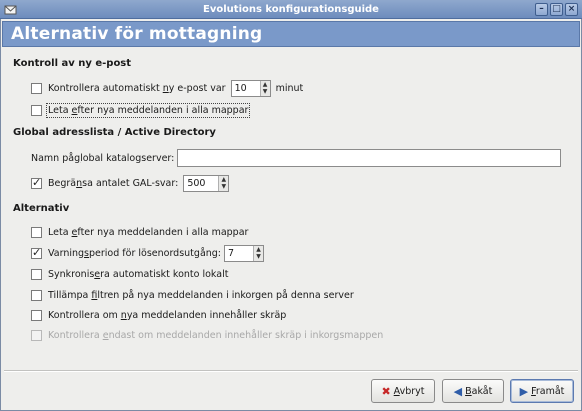 This screenshot has width=582, height=411. Describe the element at coordinates (556, 9) in the screenshot. I see `maximize-button: □` at that location.